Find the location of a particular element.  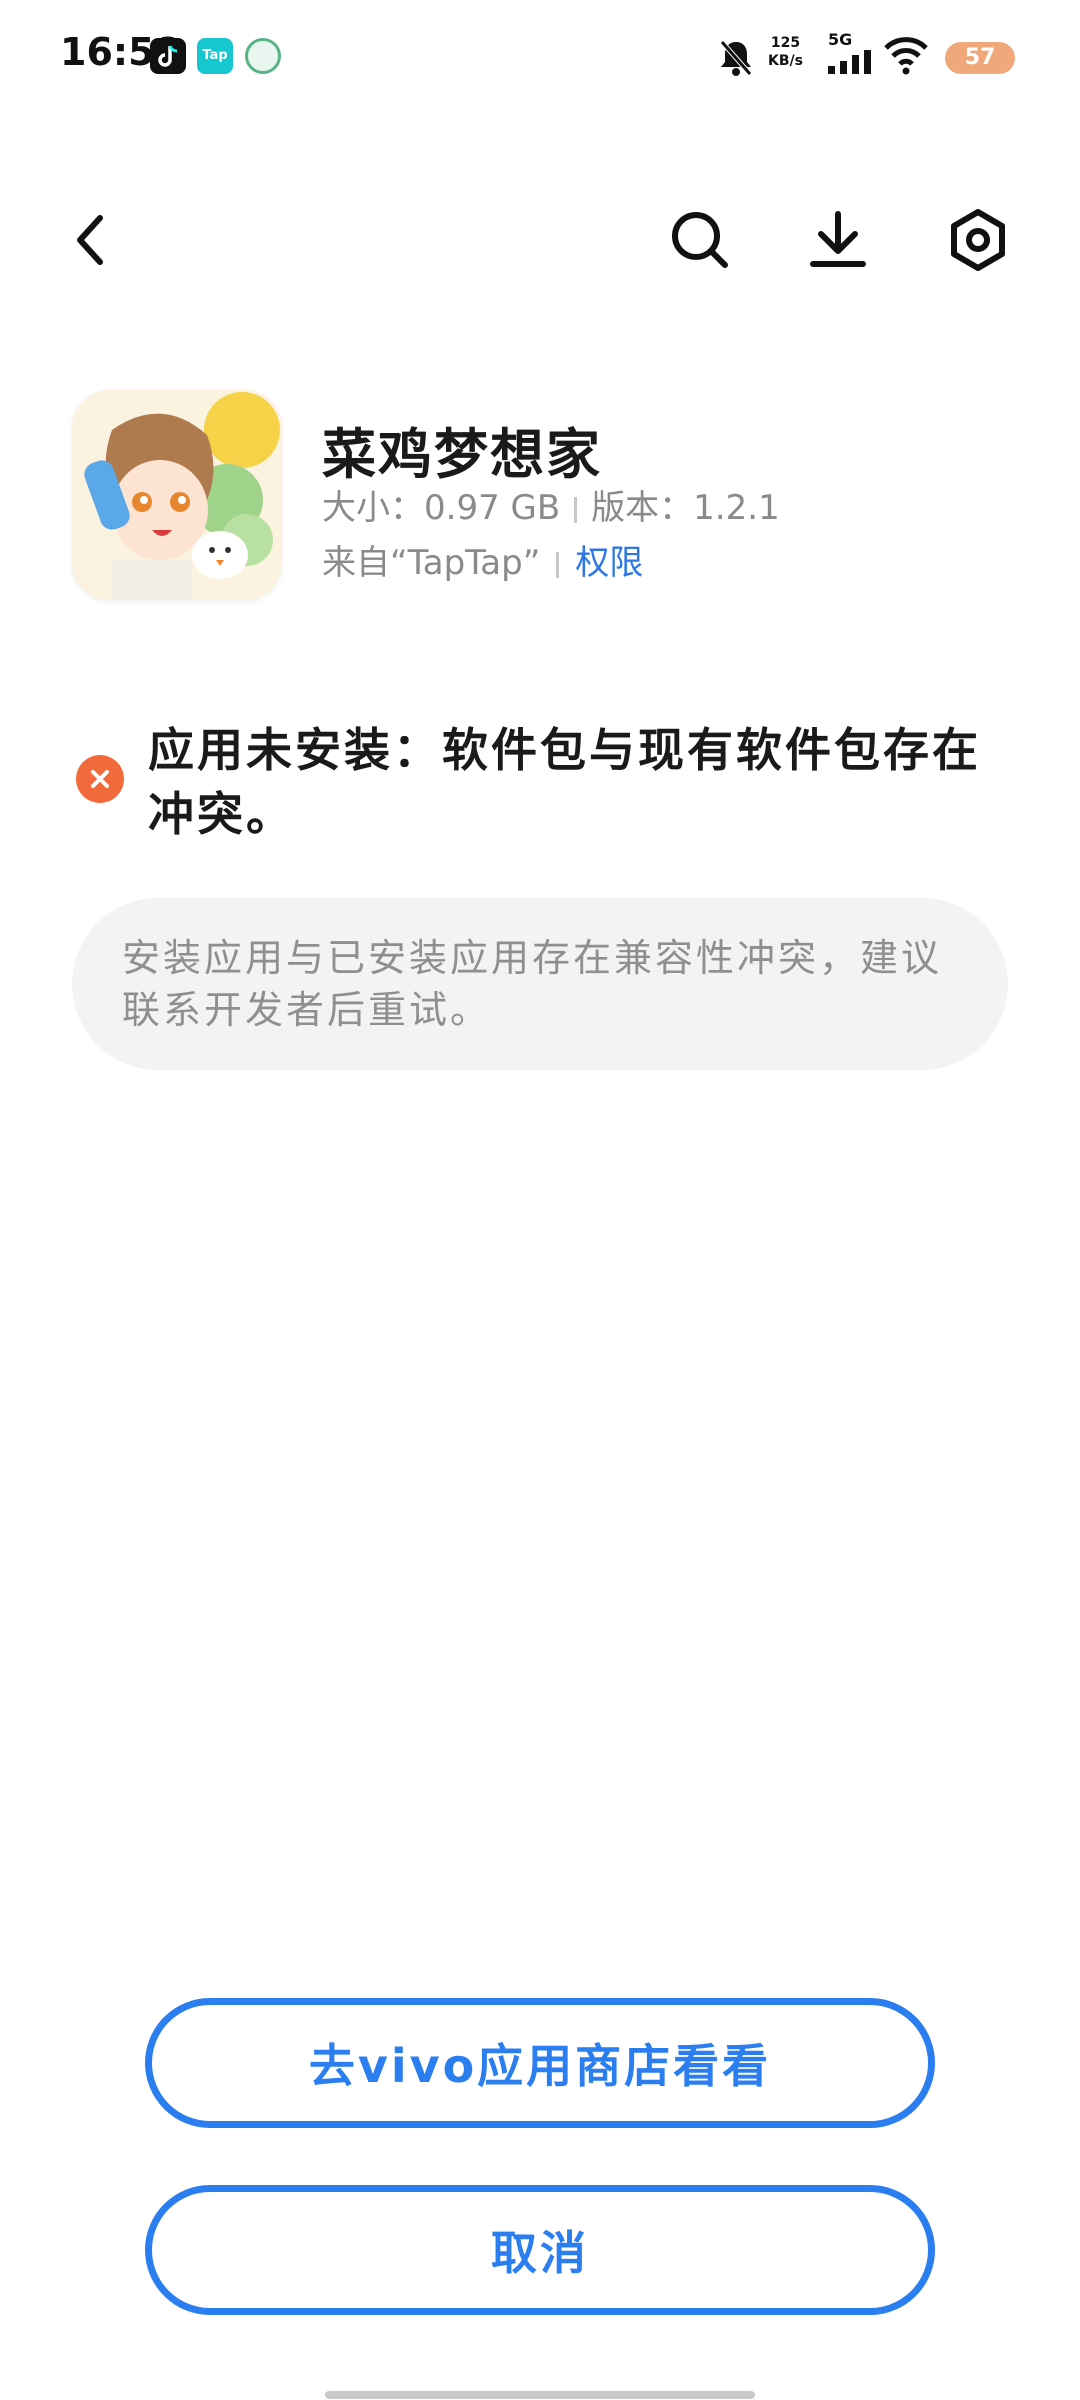

search-icon is located at coordinates (700, 240).